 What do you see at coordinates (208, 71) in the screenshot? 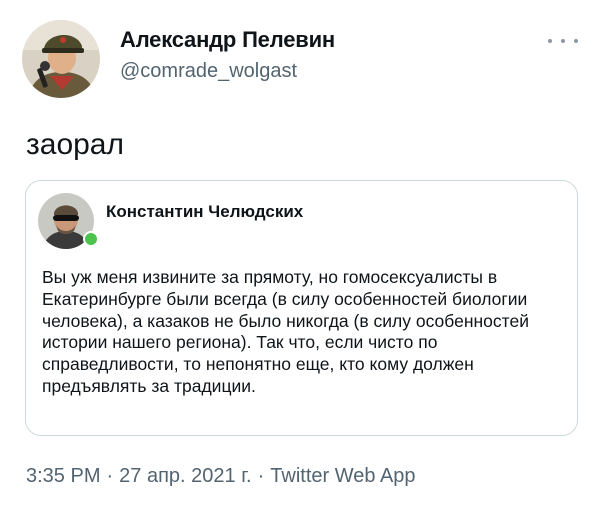
I see `author-handle: @comrade_wolgast` at bounding box center [208, 71].